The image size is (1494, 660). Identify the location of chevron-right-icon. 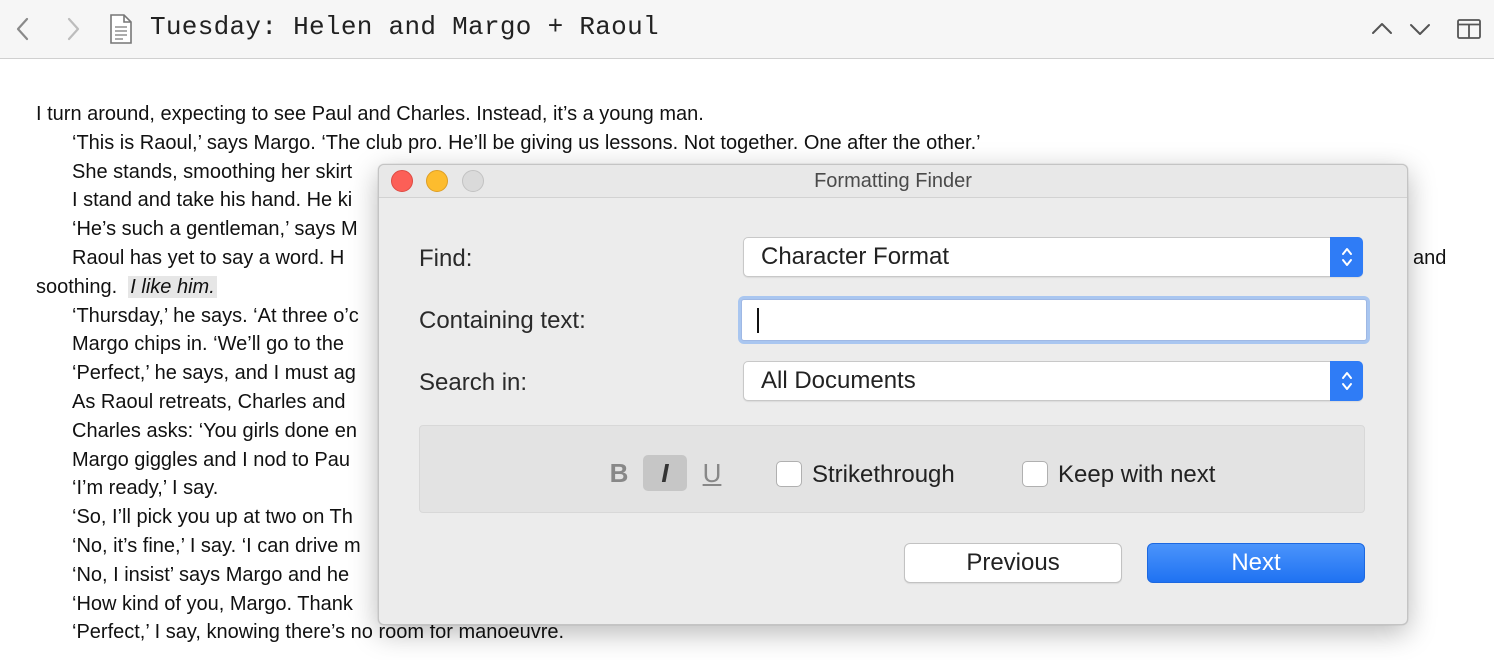
(73, 29).